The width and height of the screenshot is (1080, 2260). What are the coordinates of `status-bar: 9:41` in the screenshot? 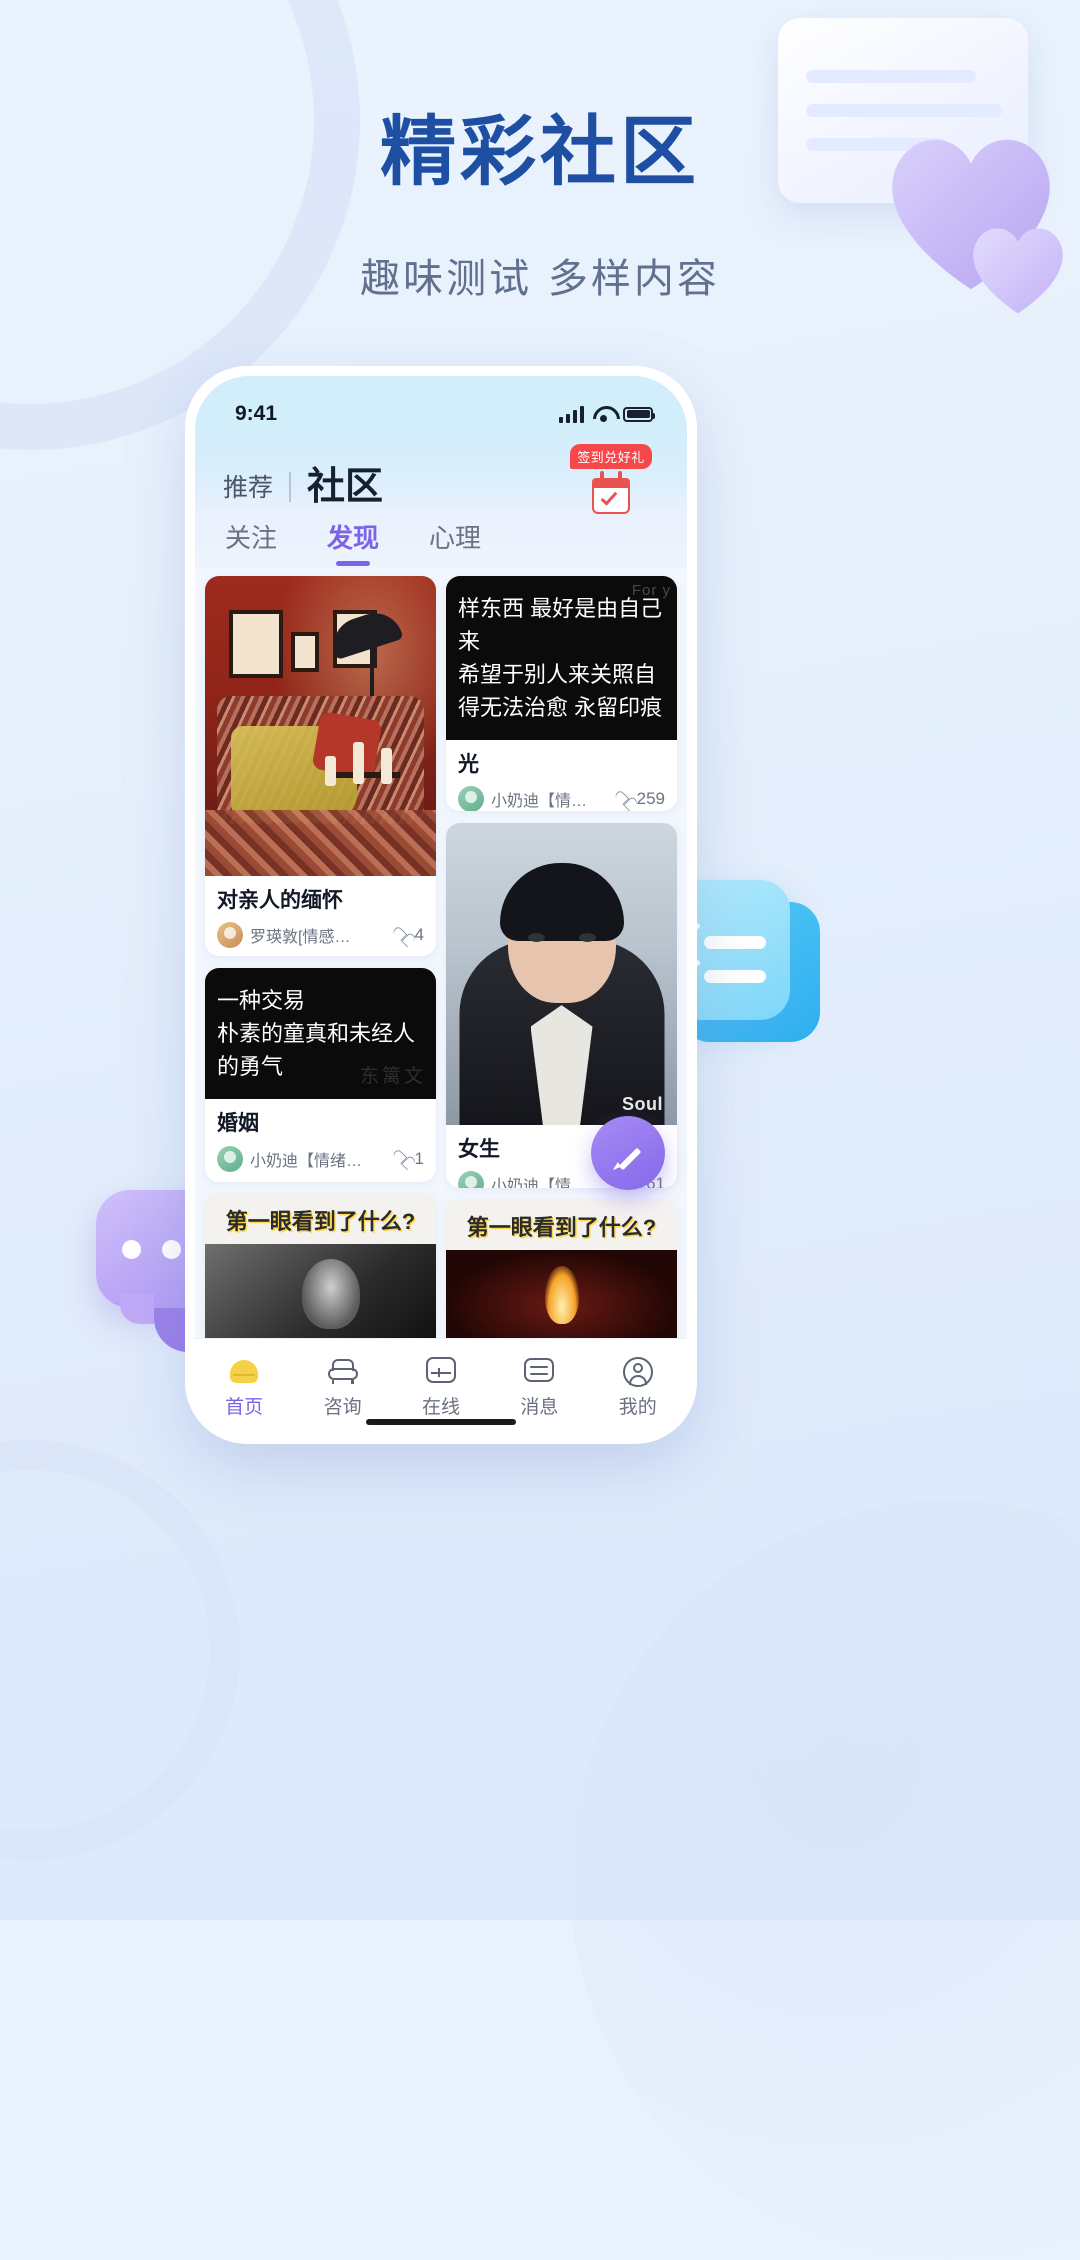 It's located at (441, 407).